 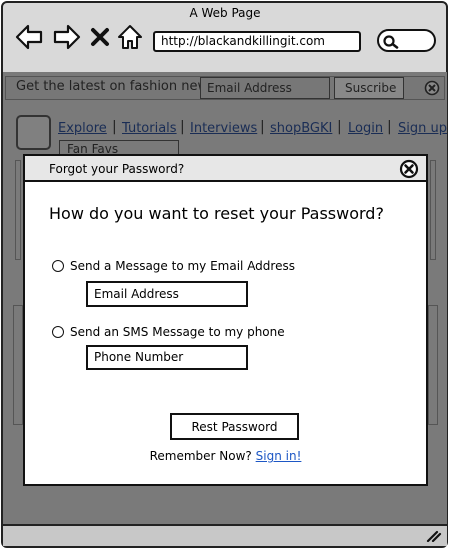 I want to click on nav-link-explore: Explore, so click(x=82, y=128).